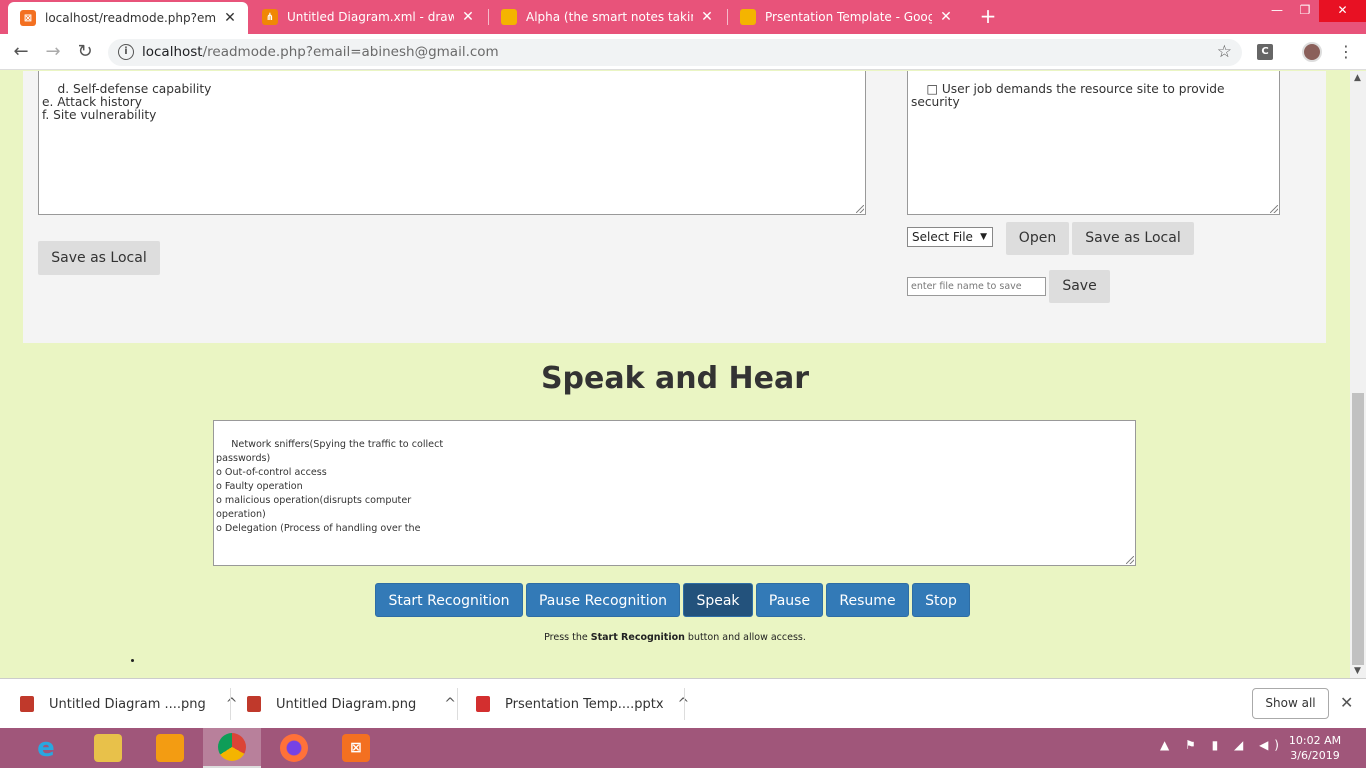 This screenshot has height=768, width=1366. I want to click on save-as-local-left-button: Save as Local, so click(99, 258).